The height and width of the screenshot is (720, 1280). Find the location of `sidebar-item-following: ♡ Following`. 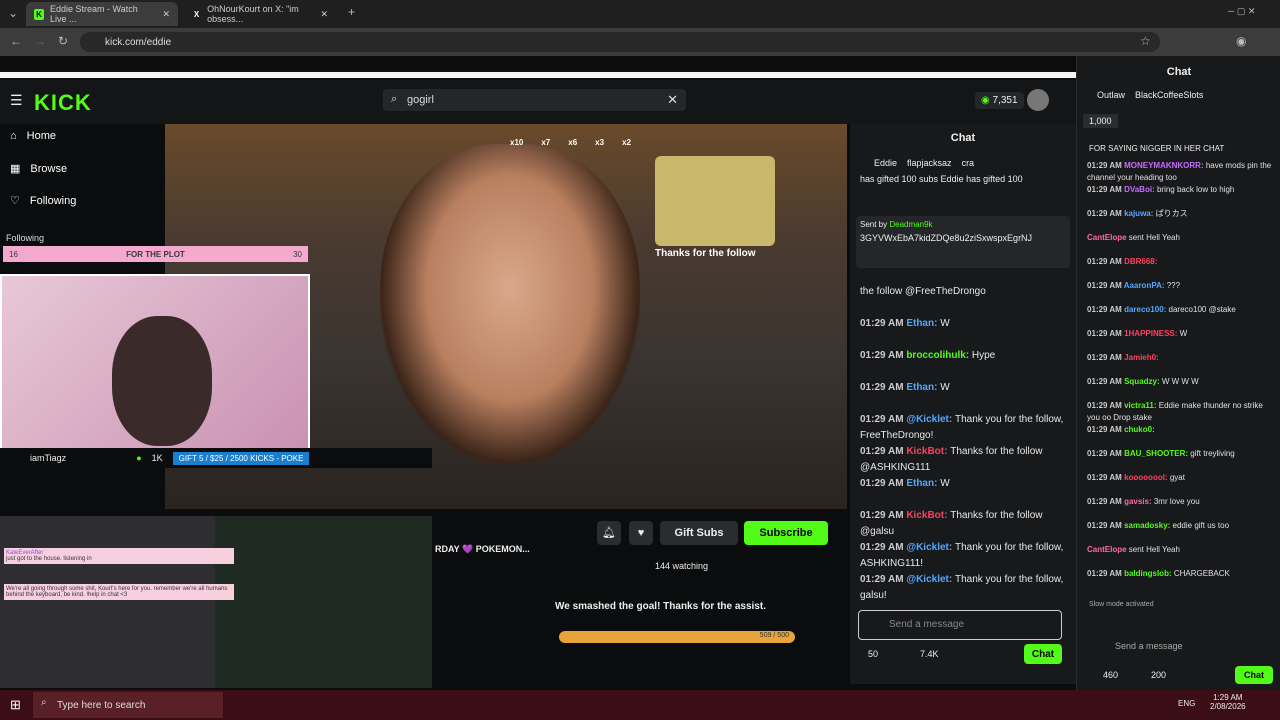

sidebar-item-following: ♡ Following is located at coordinates (43, 201).